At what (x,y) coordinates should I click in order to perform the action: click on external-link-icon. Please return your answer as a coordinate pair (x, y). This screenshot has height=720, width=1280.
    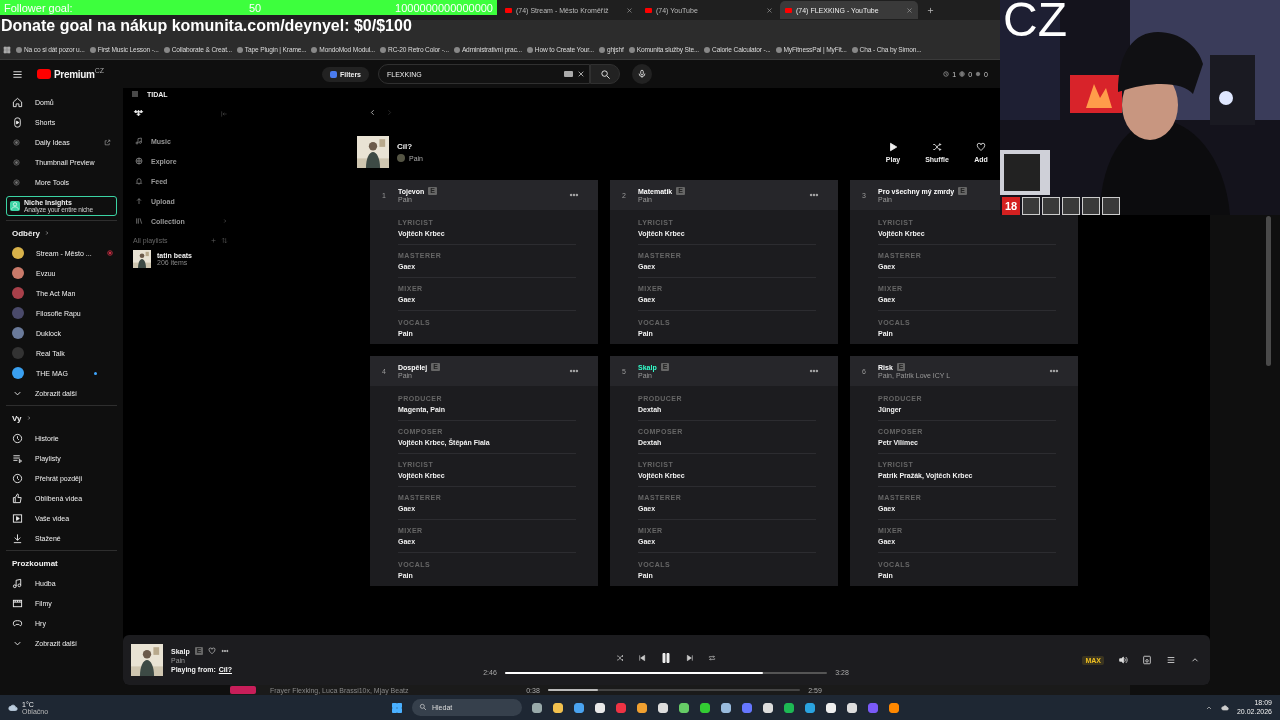
    Looking at the image, I should click on (107, 142).